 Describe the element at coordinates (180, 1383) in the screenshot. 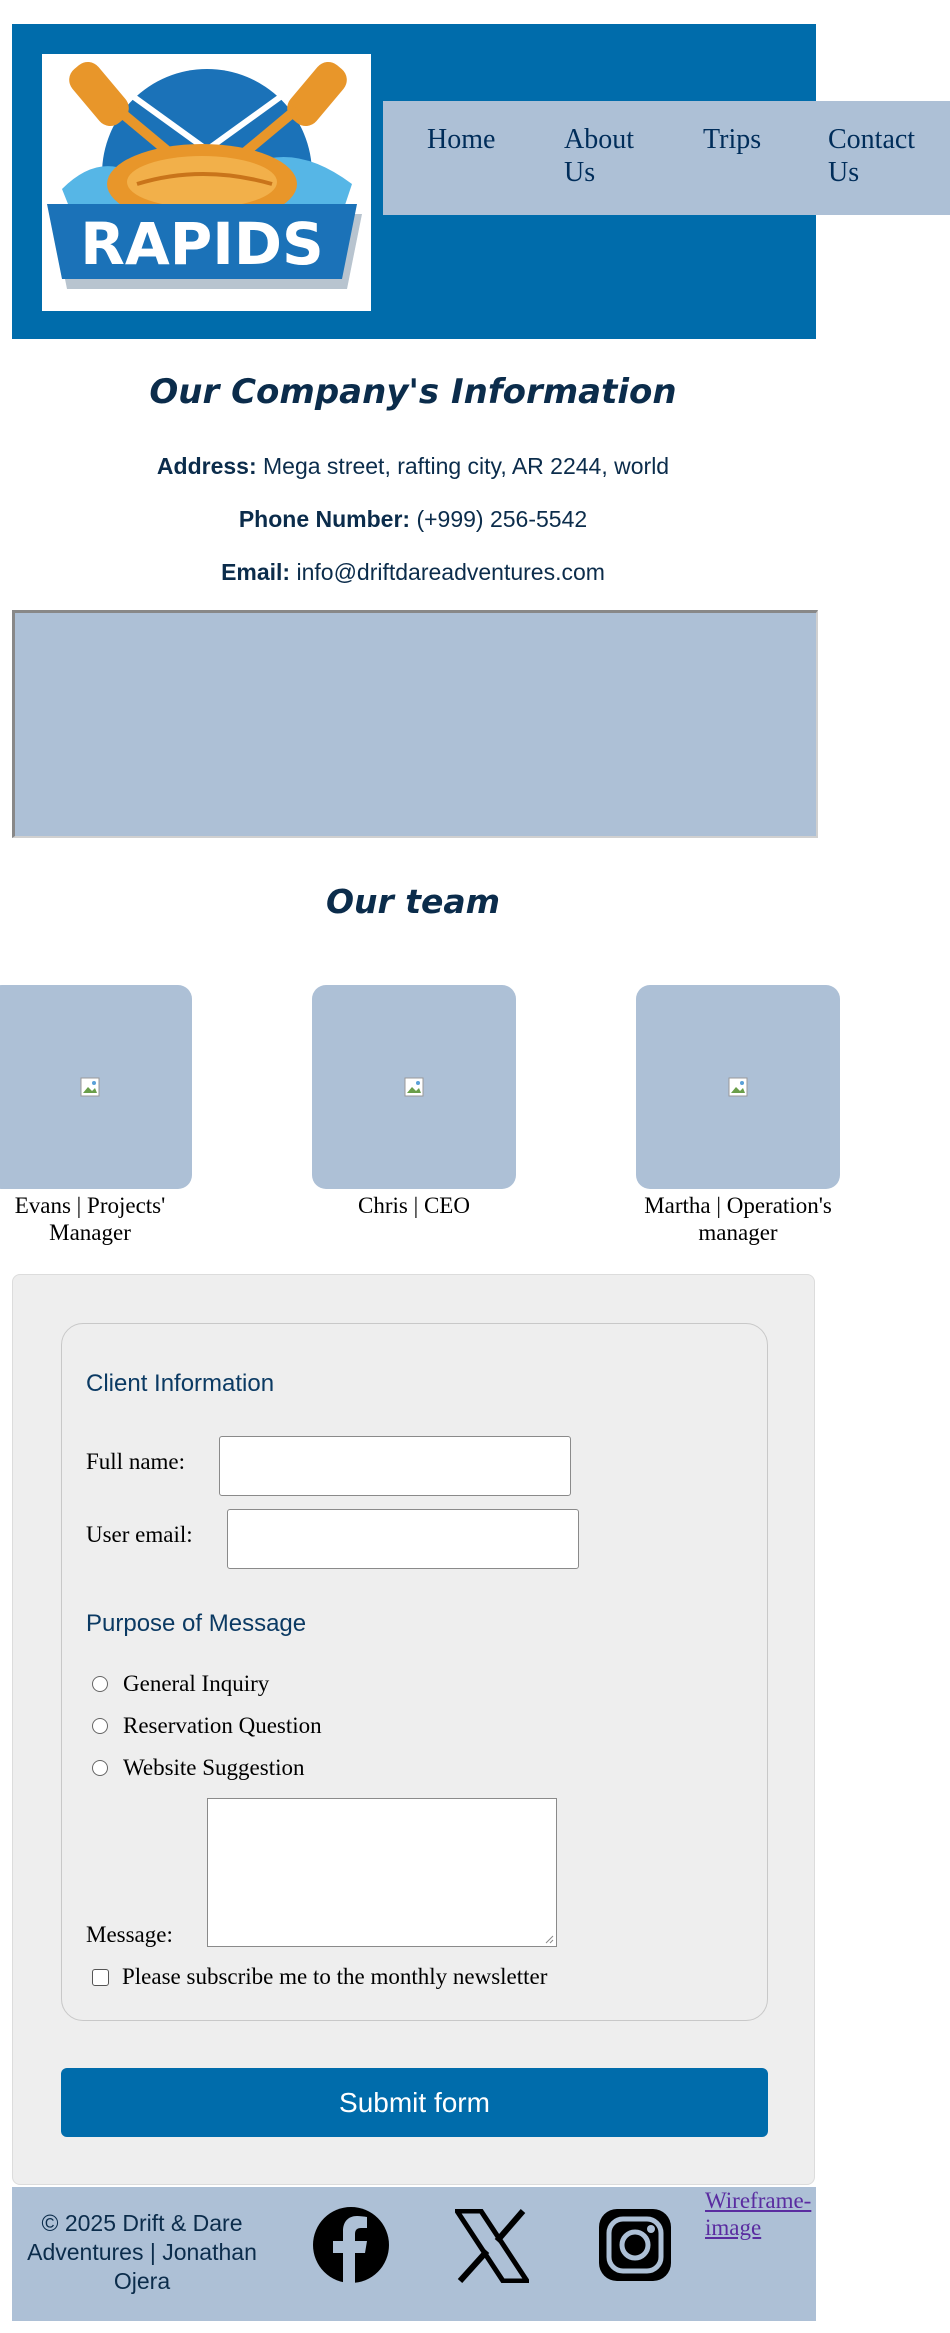

I see `client-info-legend: Client Information` at that location.